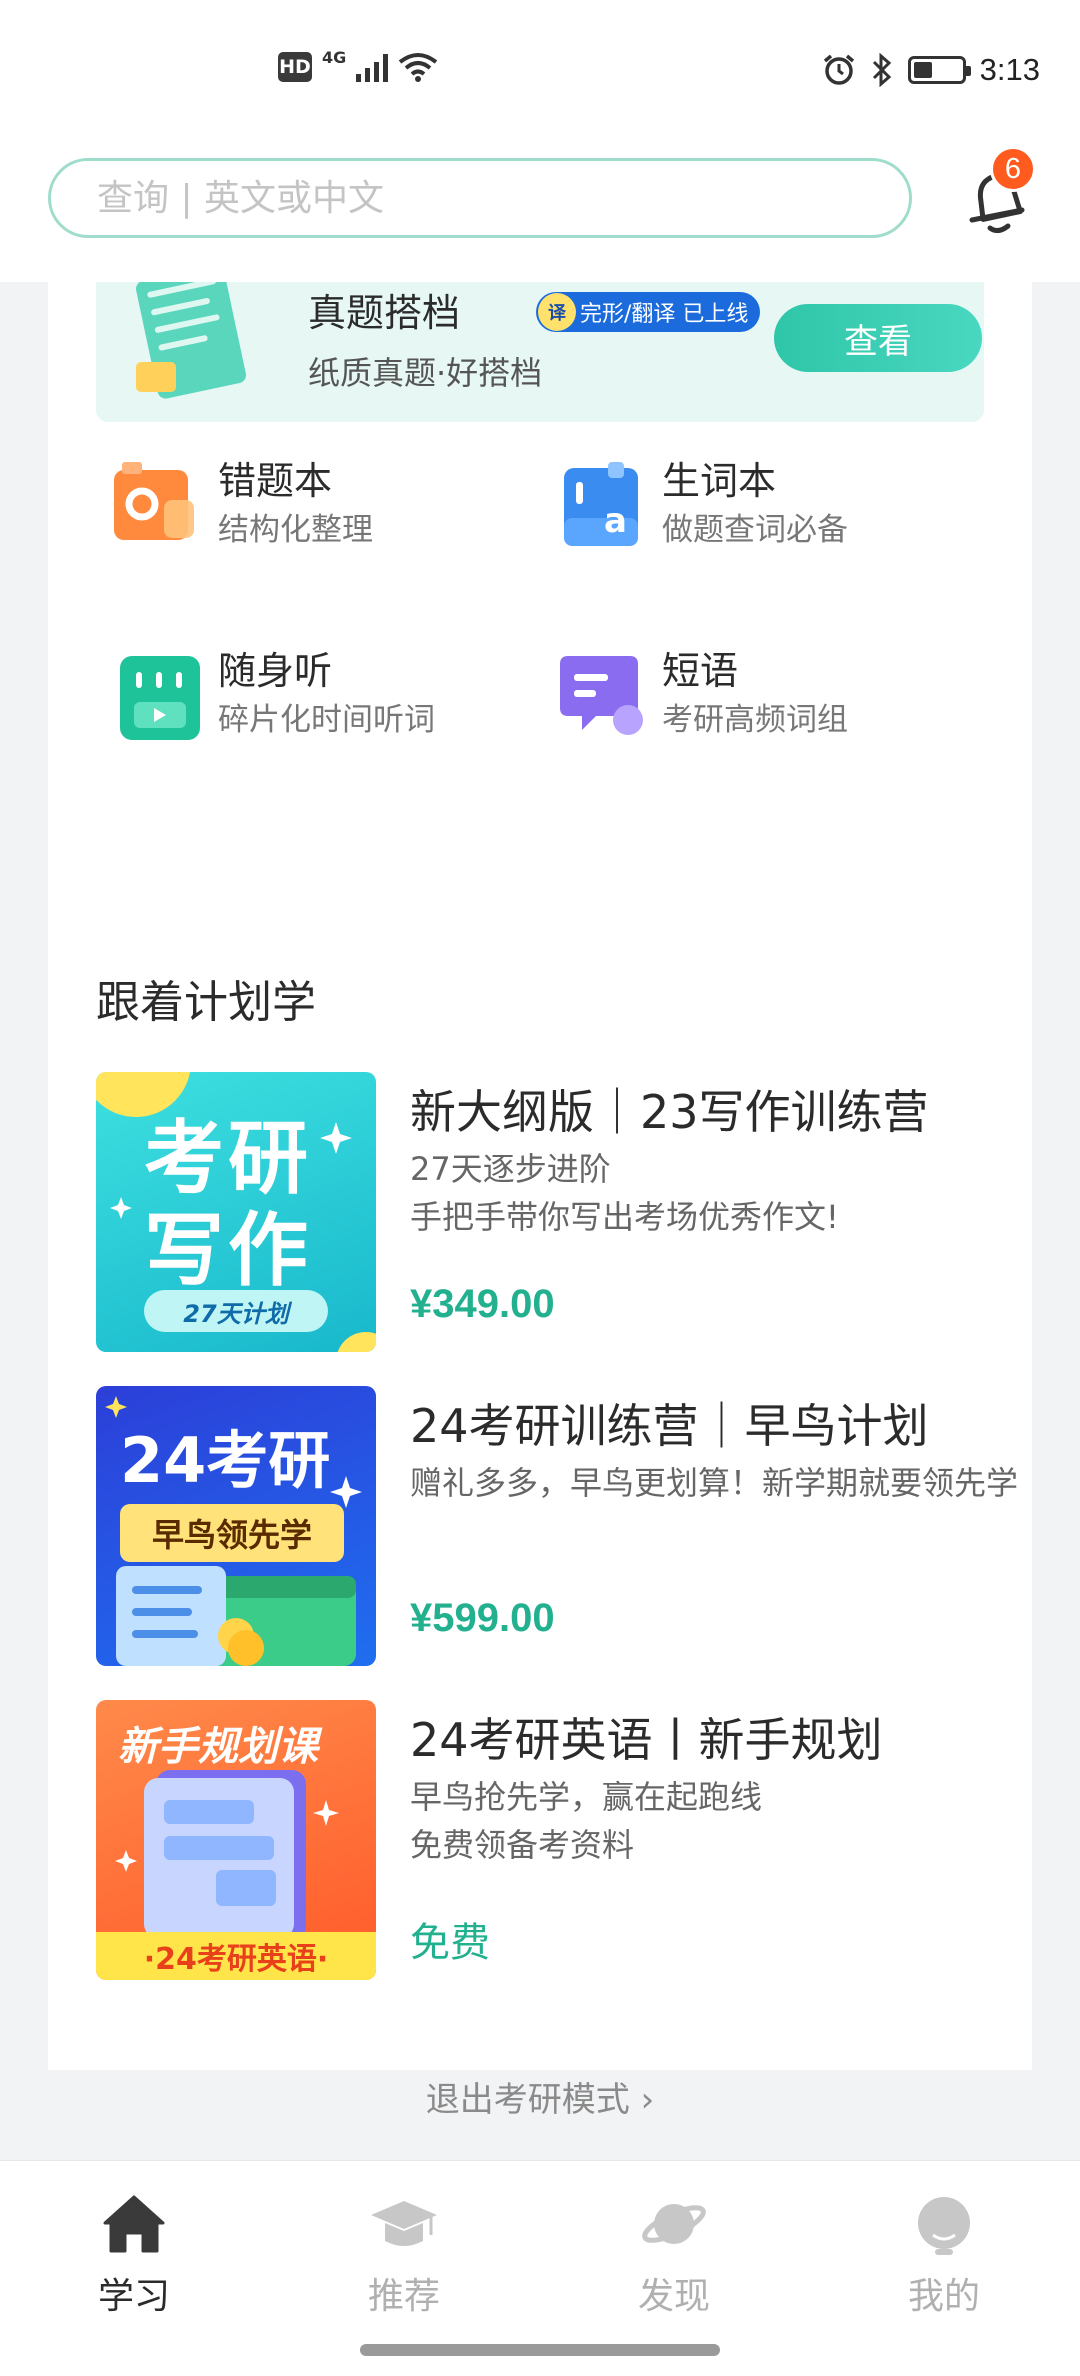 Image resolution: width=1080 pixels, height=2376 pixels. I want to click on status-left: HD 4G, so click(358, 65).